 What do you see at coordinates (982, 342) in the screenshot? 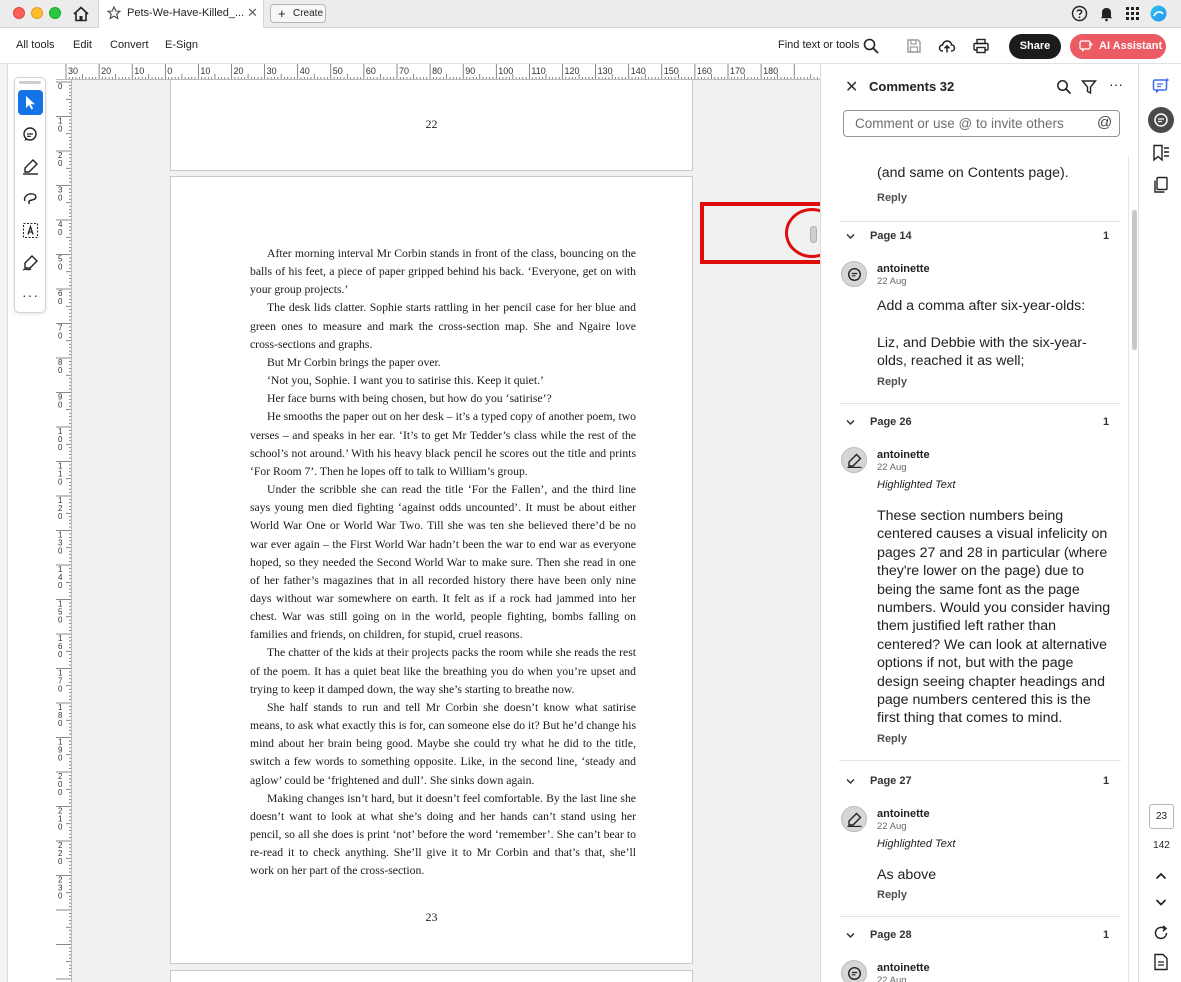
I see `comment-text-line: Liz, and Debbie with the six-year-` at bounding box center [982, 342].